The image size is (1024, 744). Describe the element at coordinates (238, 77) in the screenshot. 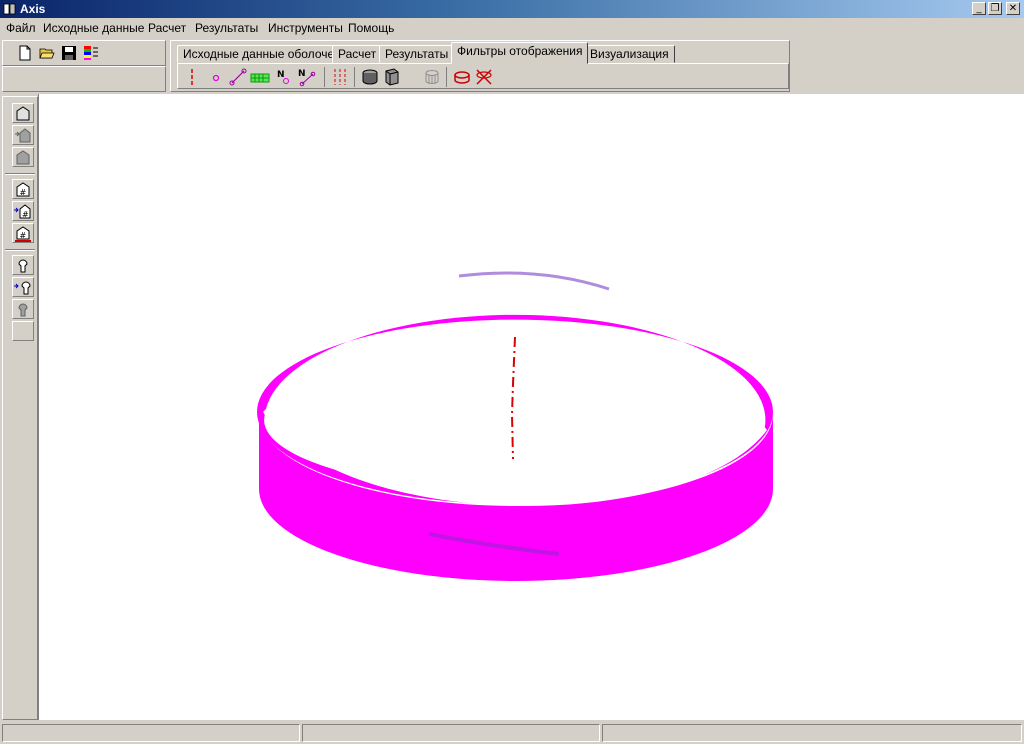

I see `element-filter-icon` at that location.